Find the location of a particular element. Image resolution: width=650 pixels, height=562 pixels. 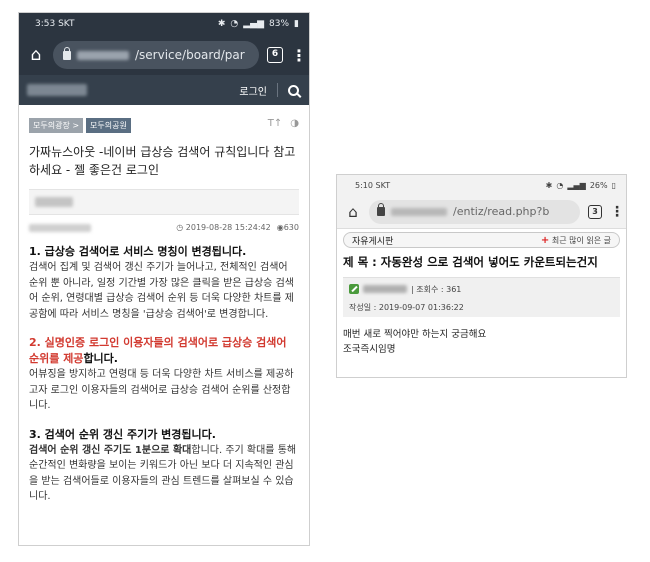

site-navbar: 로그인 is located at coordinates (164, 90).